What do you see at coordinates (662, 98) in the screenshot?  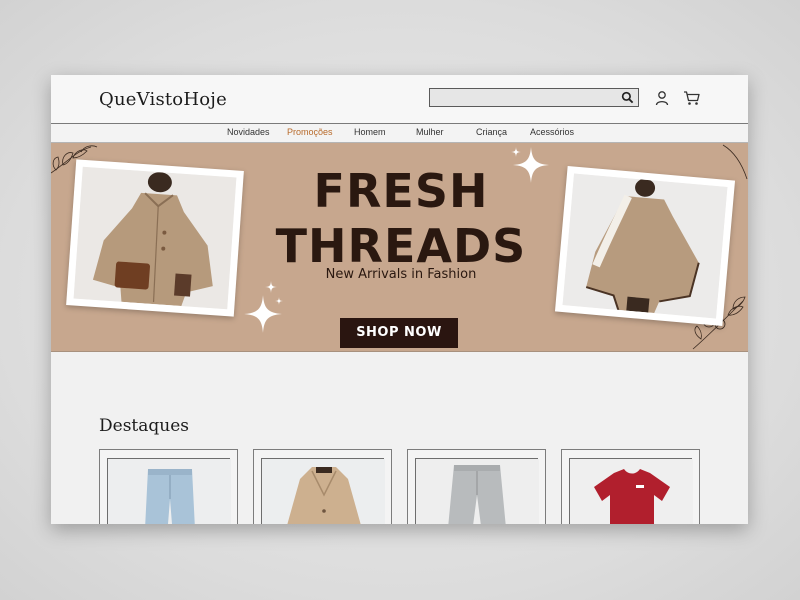 I see `user-icon` at bounding box center [662, 98].